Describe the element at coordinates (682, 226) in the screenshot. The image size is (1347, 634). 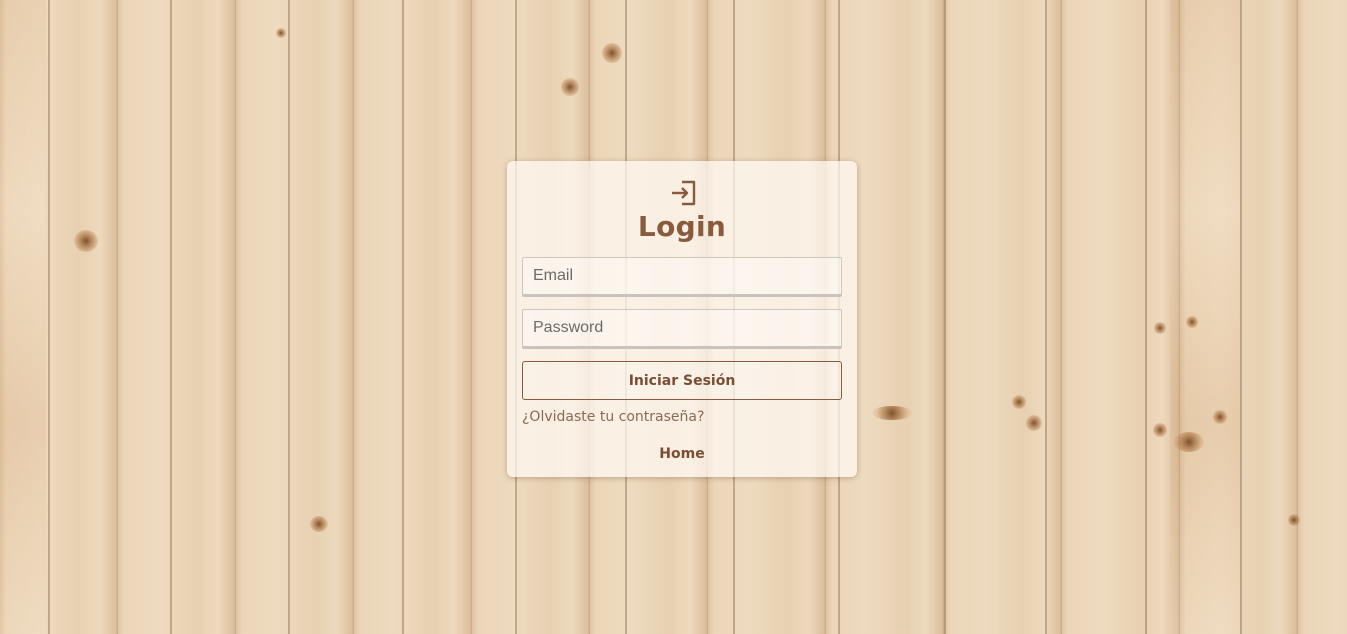
I see `login-title: Login` at that location.